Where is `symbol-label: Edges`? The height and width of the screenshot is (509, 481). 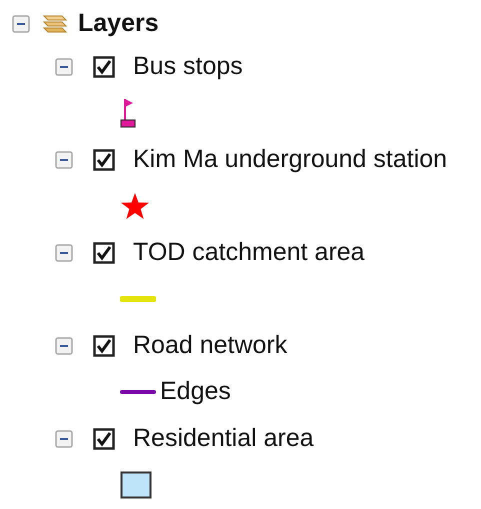
symbol-label: Edges is located at coordinates (195, 391).